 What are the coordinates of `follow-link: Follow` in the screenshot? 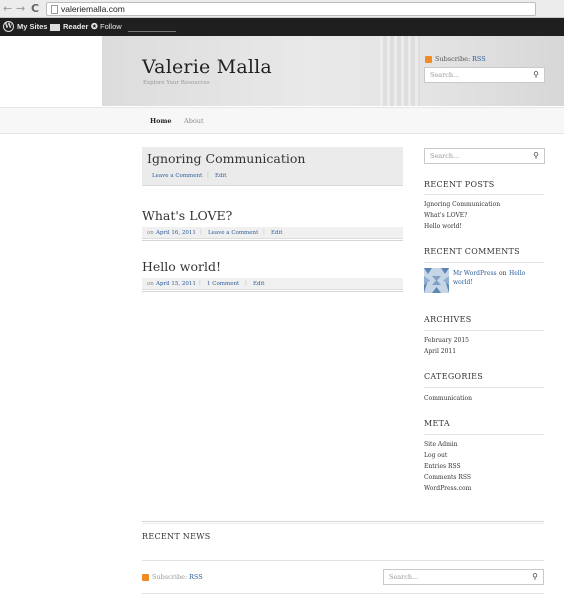 It's located at (111, 27).